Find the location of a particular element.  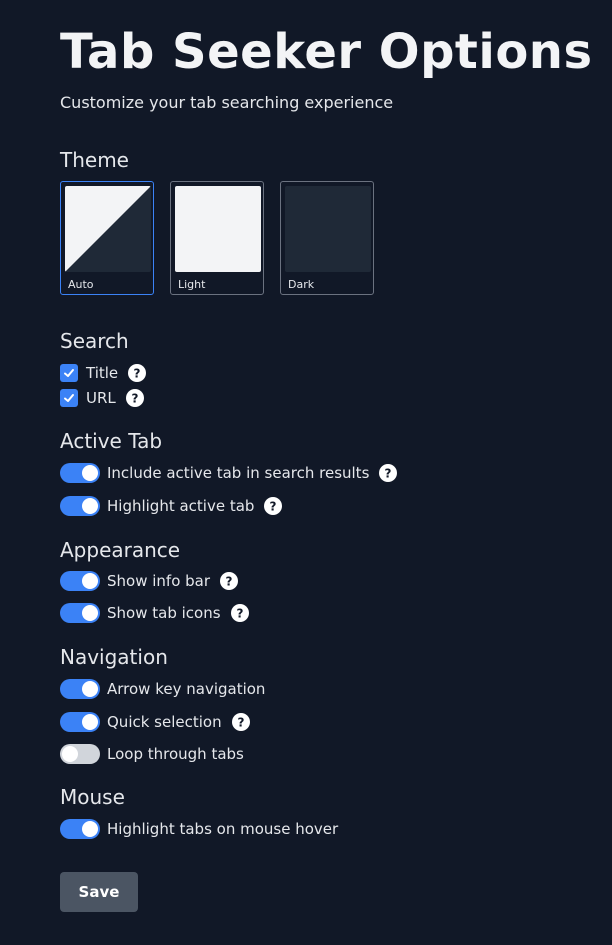

navigation-heading: Navigation is located at coordinates (114, 657).